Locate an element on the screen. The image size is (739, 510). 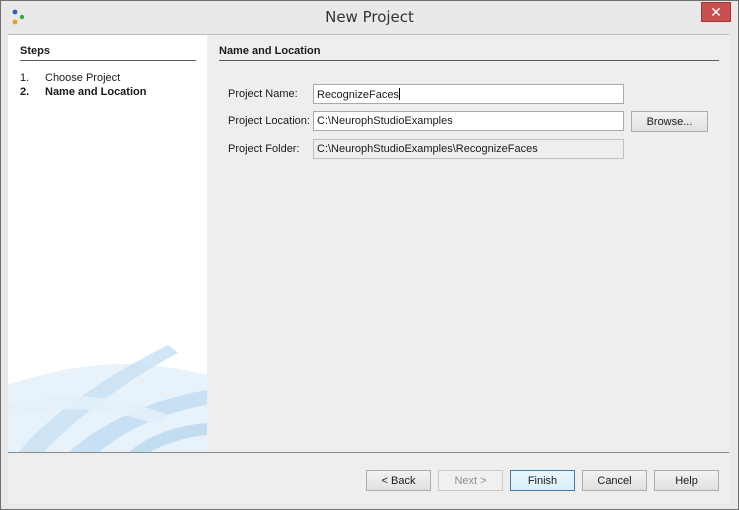
back-button: < Back is located at coordinates (398, 480).